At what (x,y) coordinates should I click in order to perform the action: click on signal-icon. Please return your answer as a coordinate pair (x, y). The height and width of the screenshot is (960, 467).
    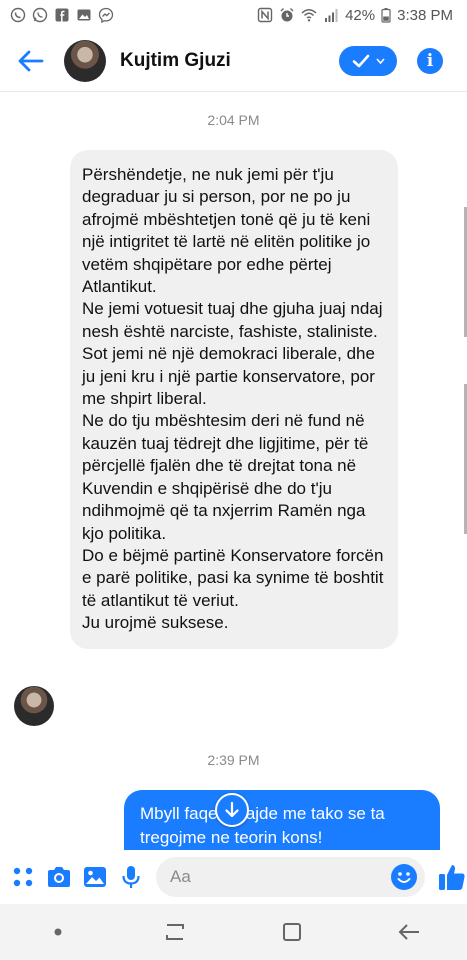
    Looking at the image, I should click on (331, 15).